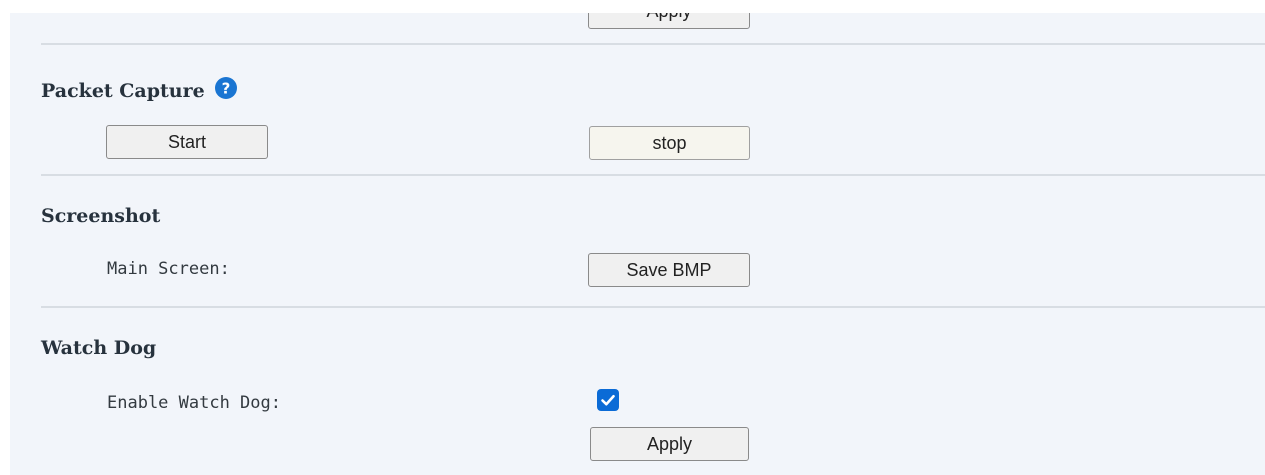 This screenshot has height=475, width=1265. What do you see at coordinates (669, 270) in the screenshot?
I see `save-bmp-button: Save BMP` at bounding box center [669, 270].